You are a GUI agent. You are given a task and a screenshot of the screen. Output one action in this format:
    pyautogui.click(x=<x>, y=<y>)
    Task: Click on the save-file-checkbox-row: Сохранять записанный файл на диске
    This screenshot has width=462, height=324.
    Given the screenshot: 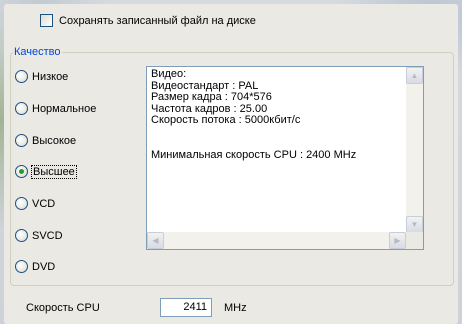 What is the action you would take?
    pyautogui.click(x=148, y=20)
    